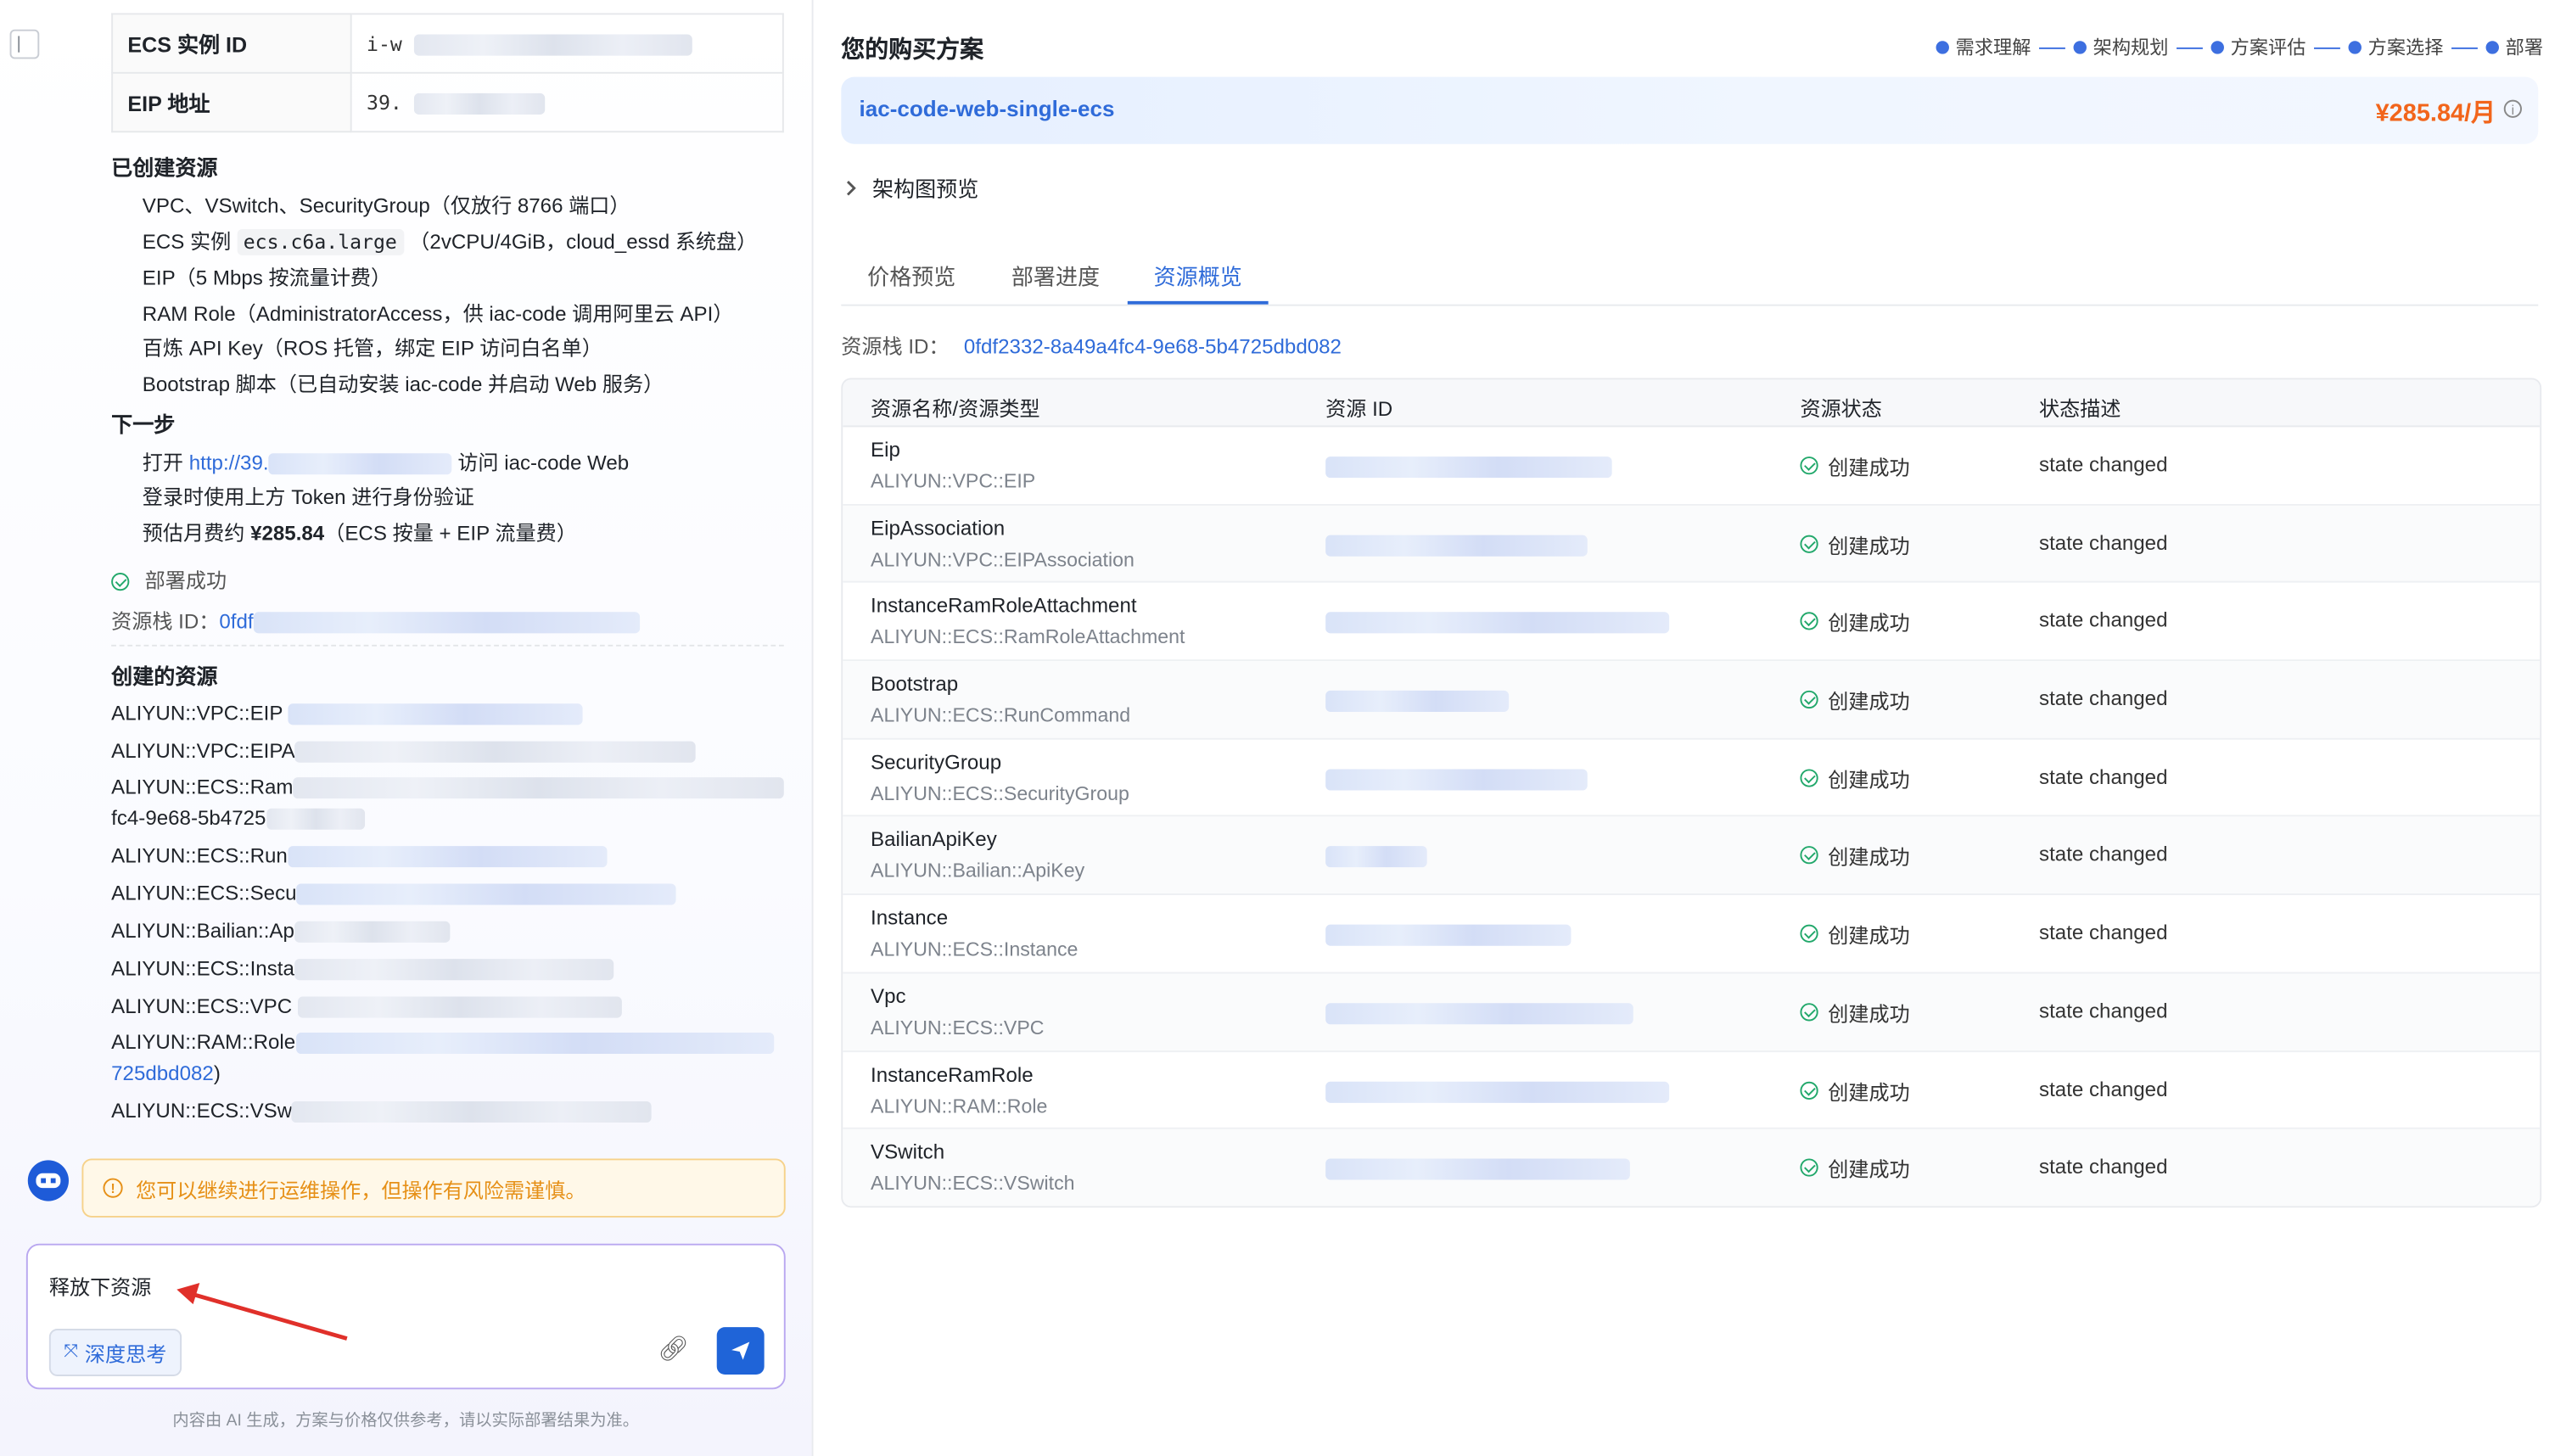 The width and height of the screenshot is (2566, 1456). I want to click on attach-icon: 🔗︎, so click(673, 1350).